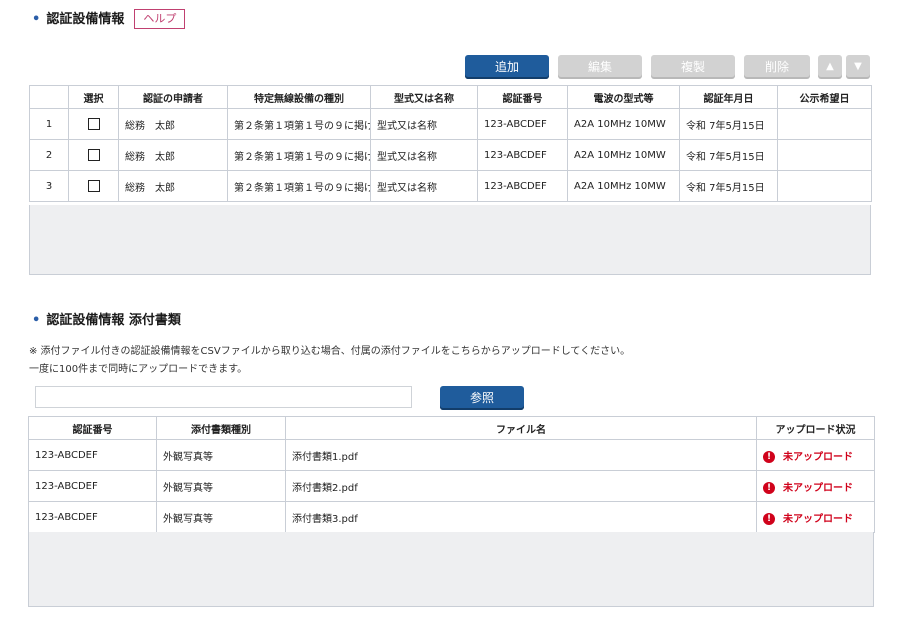 This screenshot has height=620, width=900. What do you see at coordinates (521, 517) in the screenshot?
I see `file-name-cell: 添付書類3.pdf` at bounding box center [521, 517].